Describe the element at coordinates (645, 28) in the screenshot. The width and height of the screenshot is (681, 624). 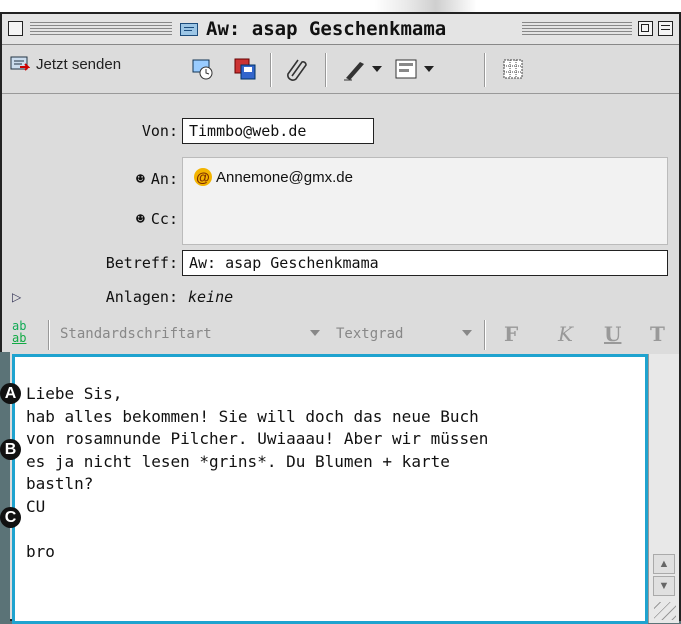
I see `zoom-box` at that location.